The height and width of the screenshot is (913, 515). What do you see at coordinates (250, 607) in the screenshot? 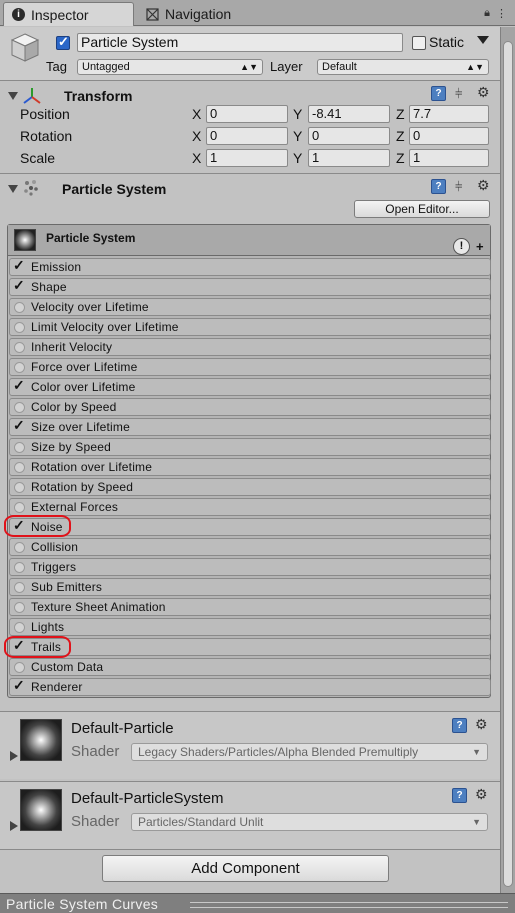
I see `module-texture-sheet-animation: Texture Sheet Animation` at bounding box center [250, 607].